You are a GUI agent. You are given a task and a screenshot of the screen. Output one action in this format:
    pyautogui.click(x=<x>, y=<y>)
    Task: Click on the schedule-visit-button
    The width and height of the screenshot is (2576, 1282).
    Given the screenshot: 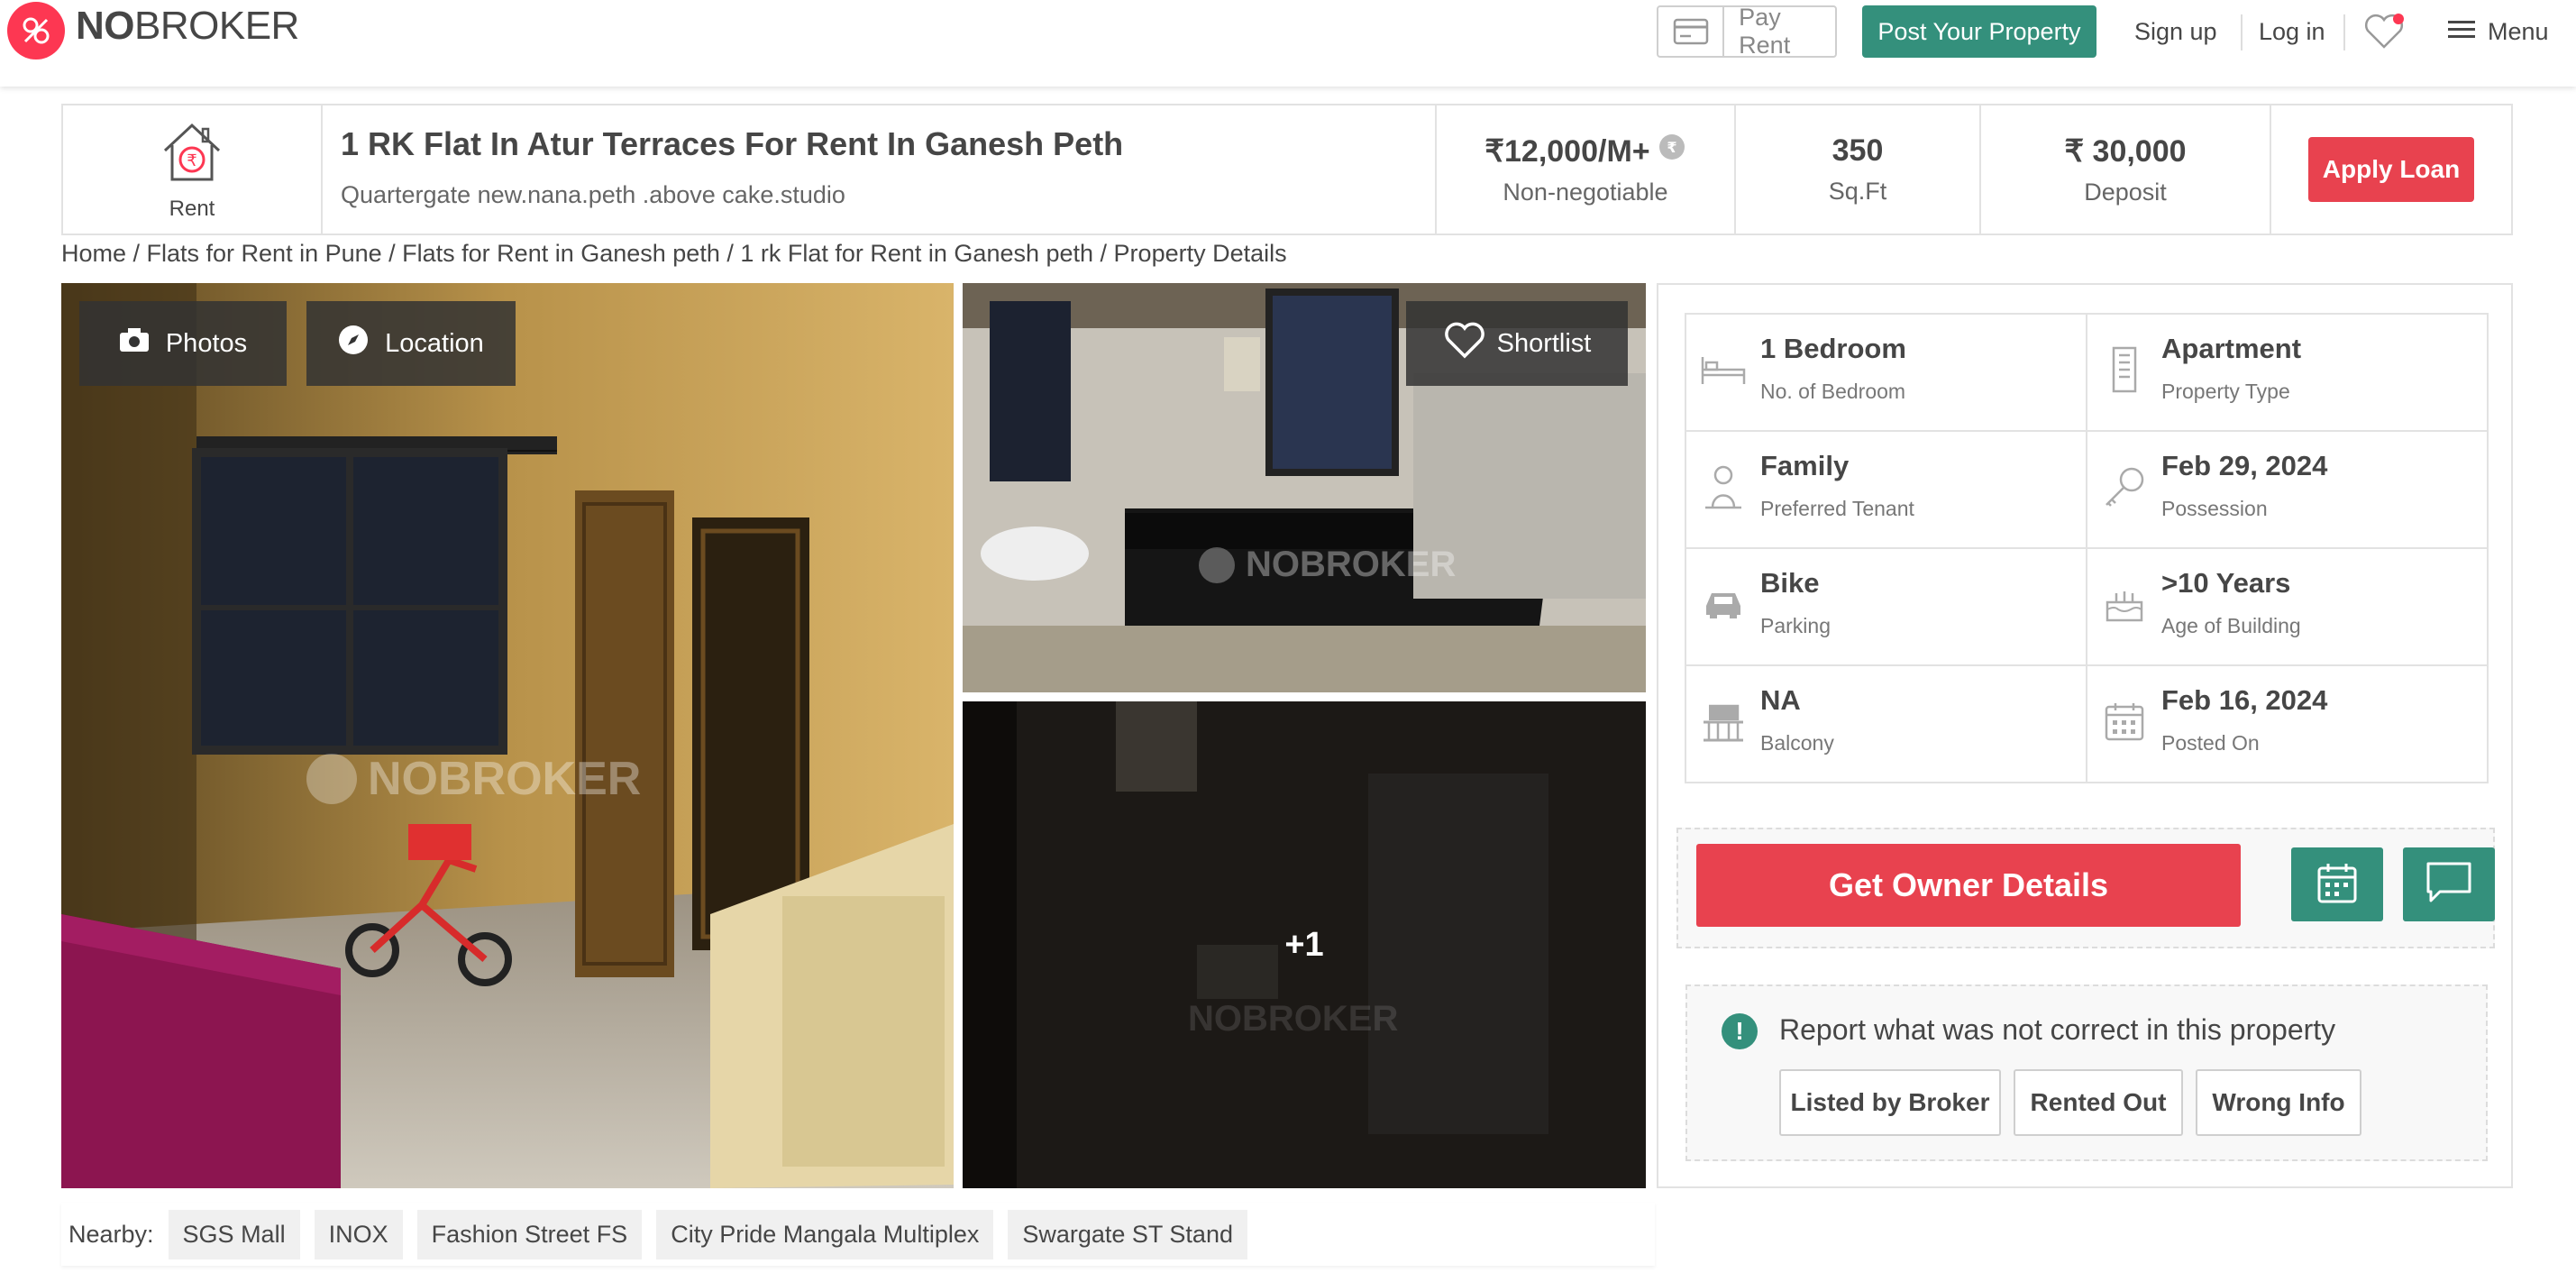 What is the action you would take?
    pyautogui.click(x=2337, y=884)
    